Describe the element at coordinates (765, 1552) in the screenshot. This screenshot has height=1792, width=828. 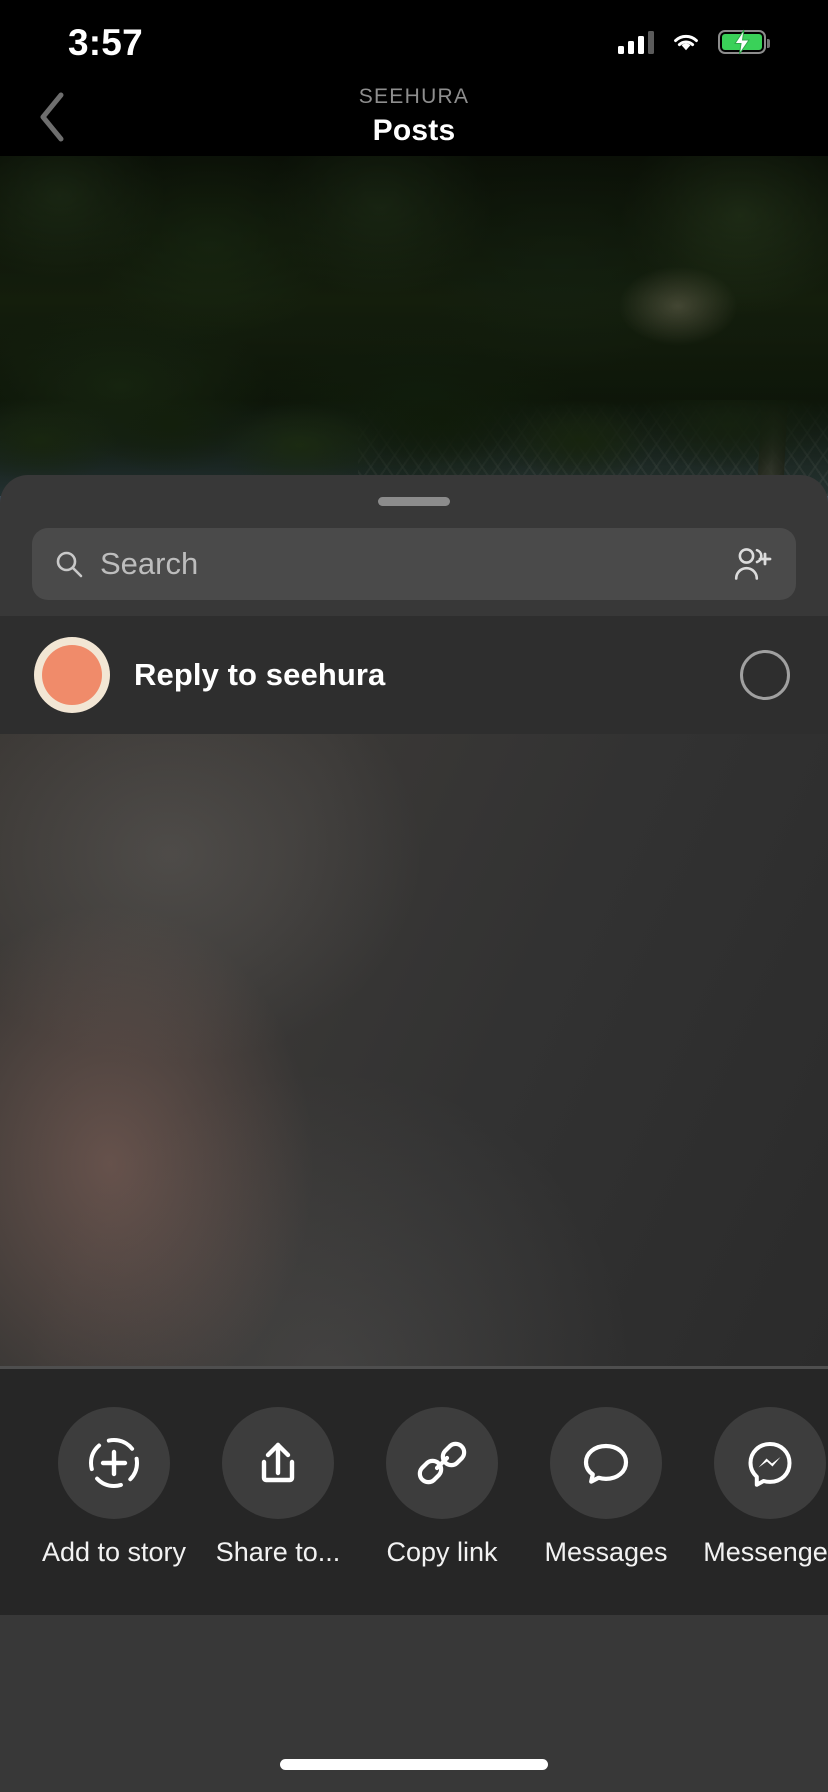
I see `action-label: Messenger` at that location.